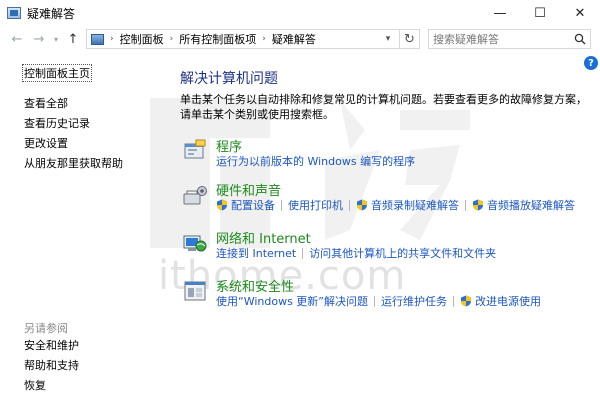 The height and width of the screenshot is (408, 600). Describe the element at coordinates (195, 291) in the screenshot. I see `system-security-icon` at that location.